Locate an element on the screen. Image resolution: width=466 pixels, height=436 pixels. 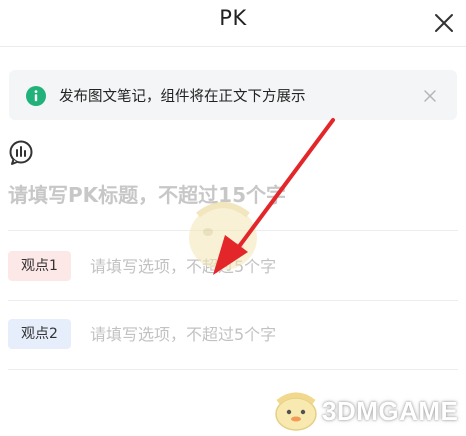
option-row-2: 观点2 is located at coordinates (233, 335).